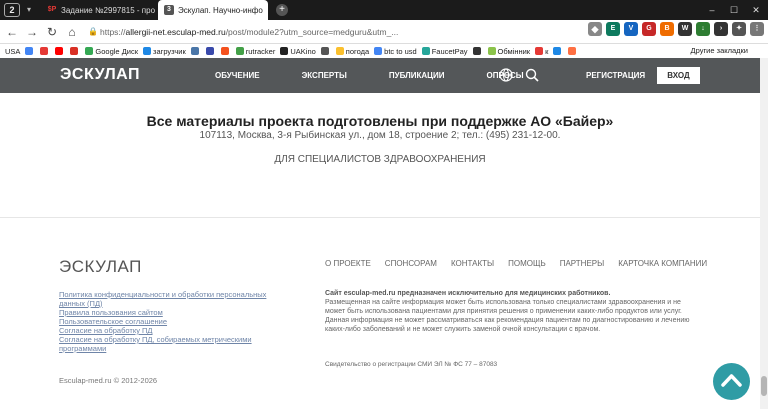  Describe the element at coordinates (220, 10) in the screenshot. I see `tab-label: Эскулап. Научно-инфо` at that location.